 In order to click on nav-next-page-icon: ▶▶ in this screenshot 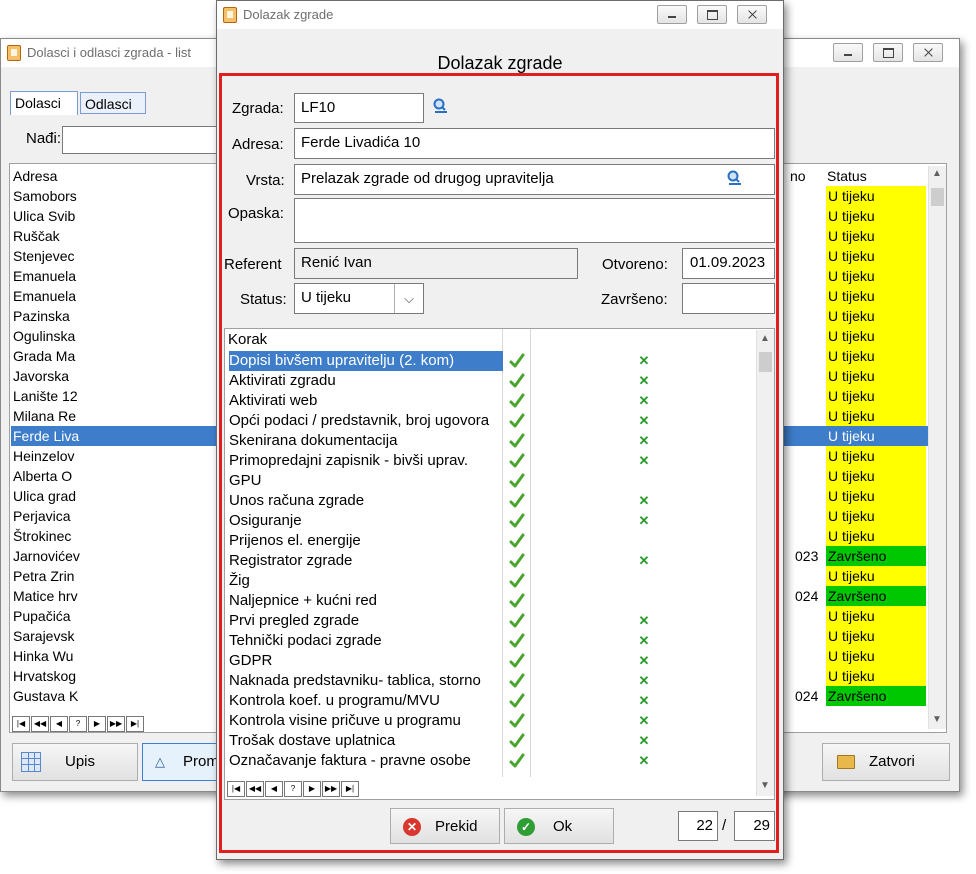, I will do `click(116, 724)`.